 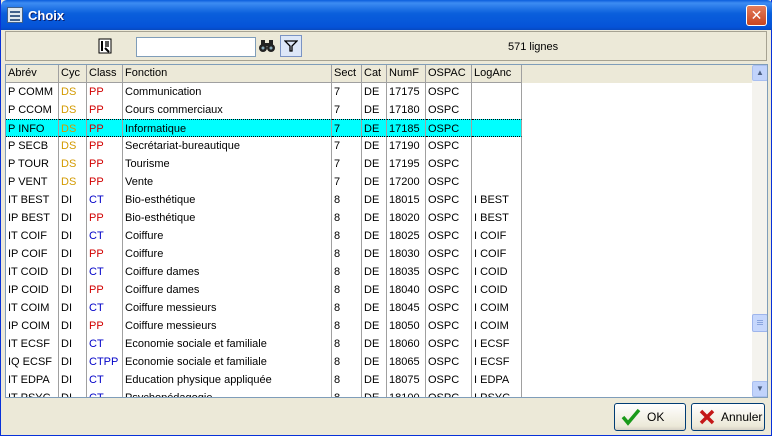 I want to click on cell-abrev: IT COID, so click(x=32, y=272).